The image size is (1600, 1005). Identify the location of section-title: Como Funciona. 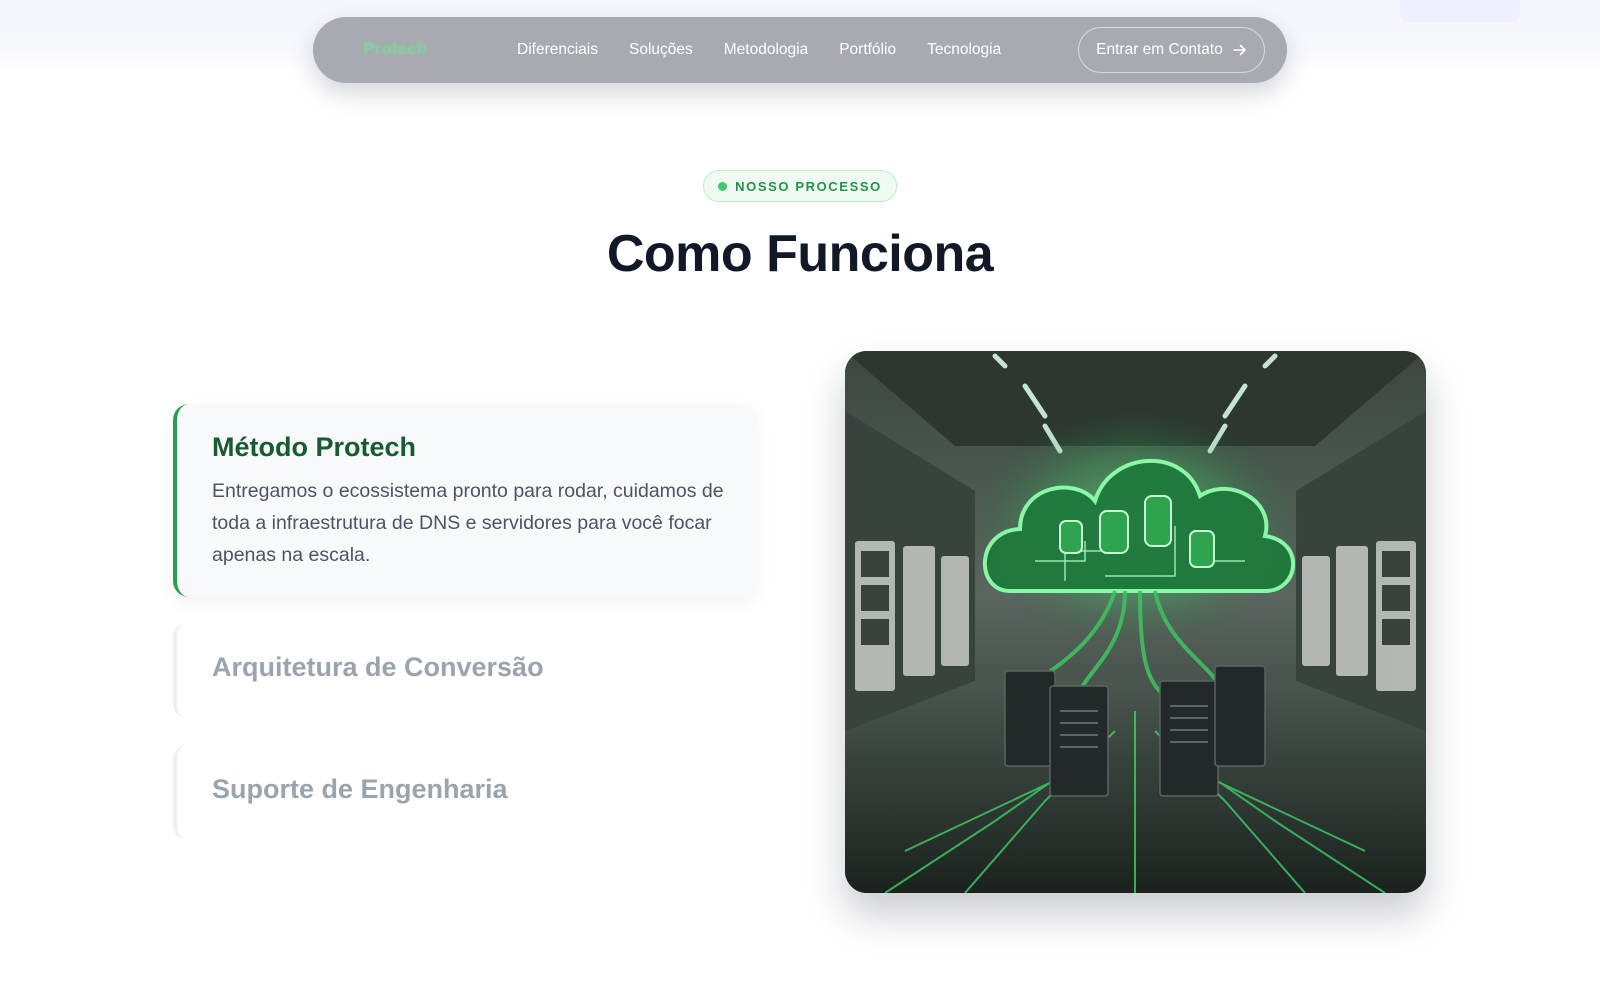
(800, 254).